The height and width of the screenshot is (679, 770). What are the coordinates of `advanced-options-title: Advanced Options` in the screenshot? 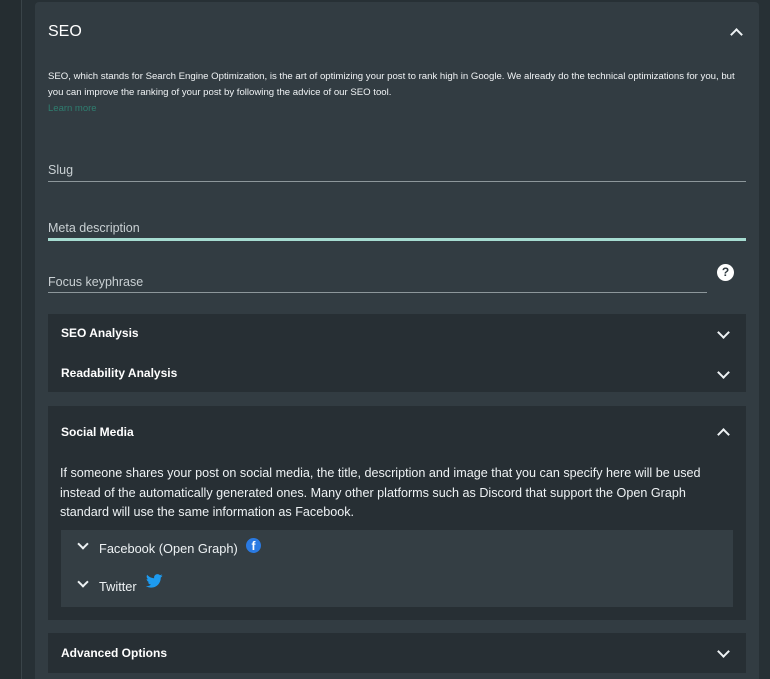 It's located at (114, 653).